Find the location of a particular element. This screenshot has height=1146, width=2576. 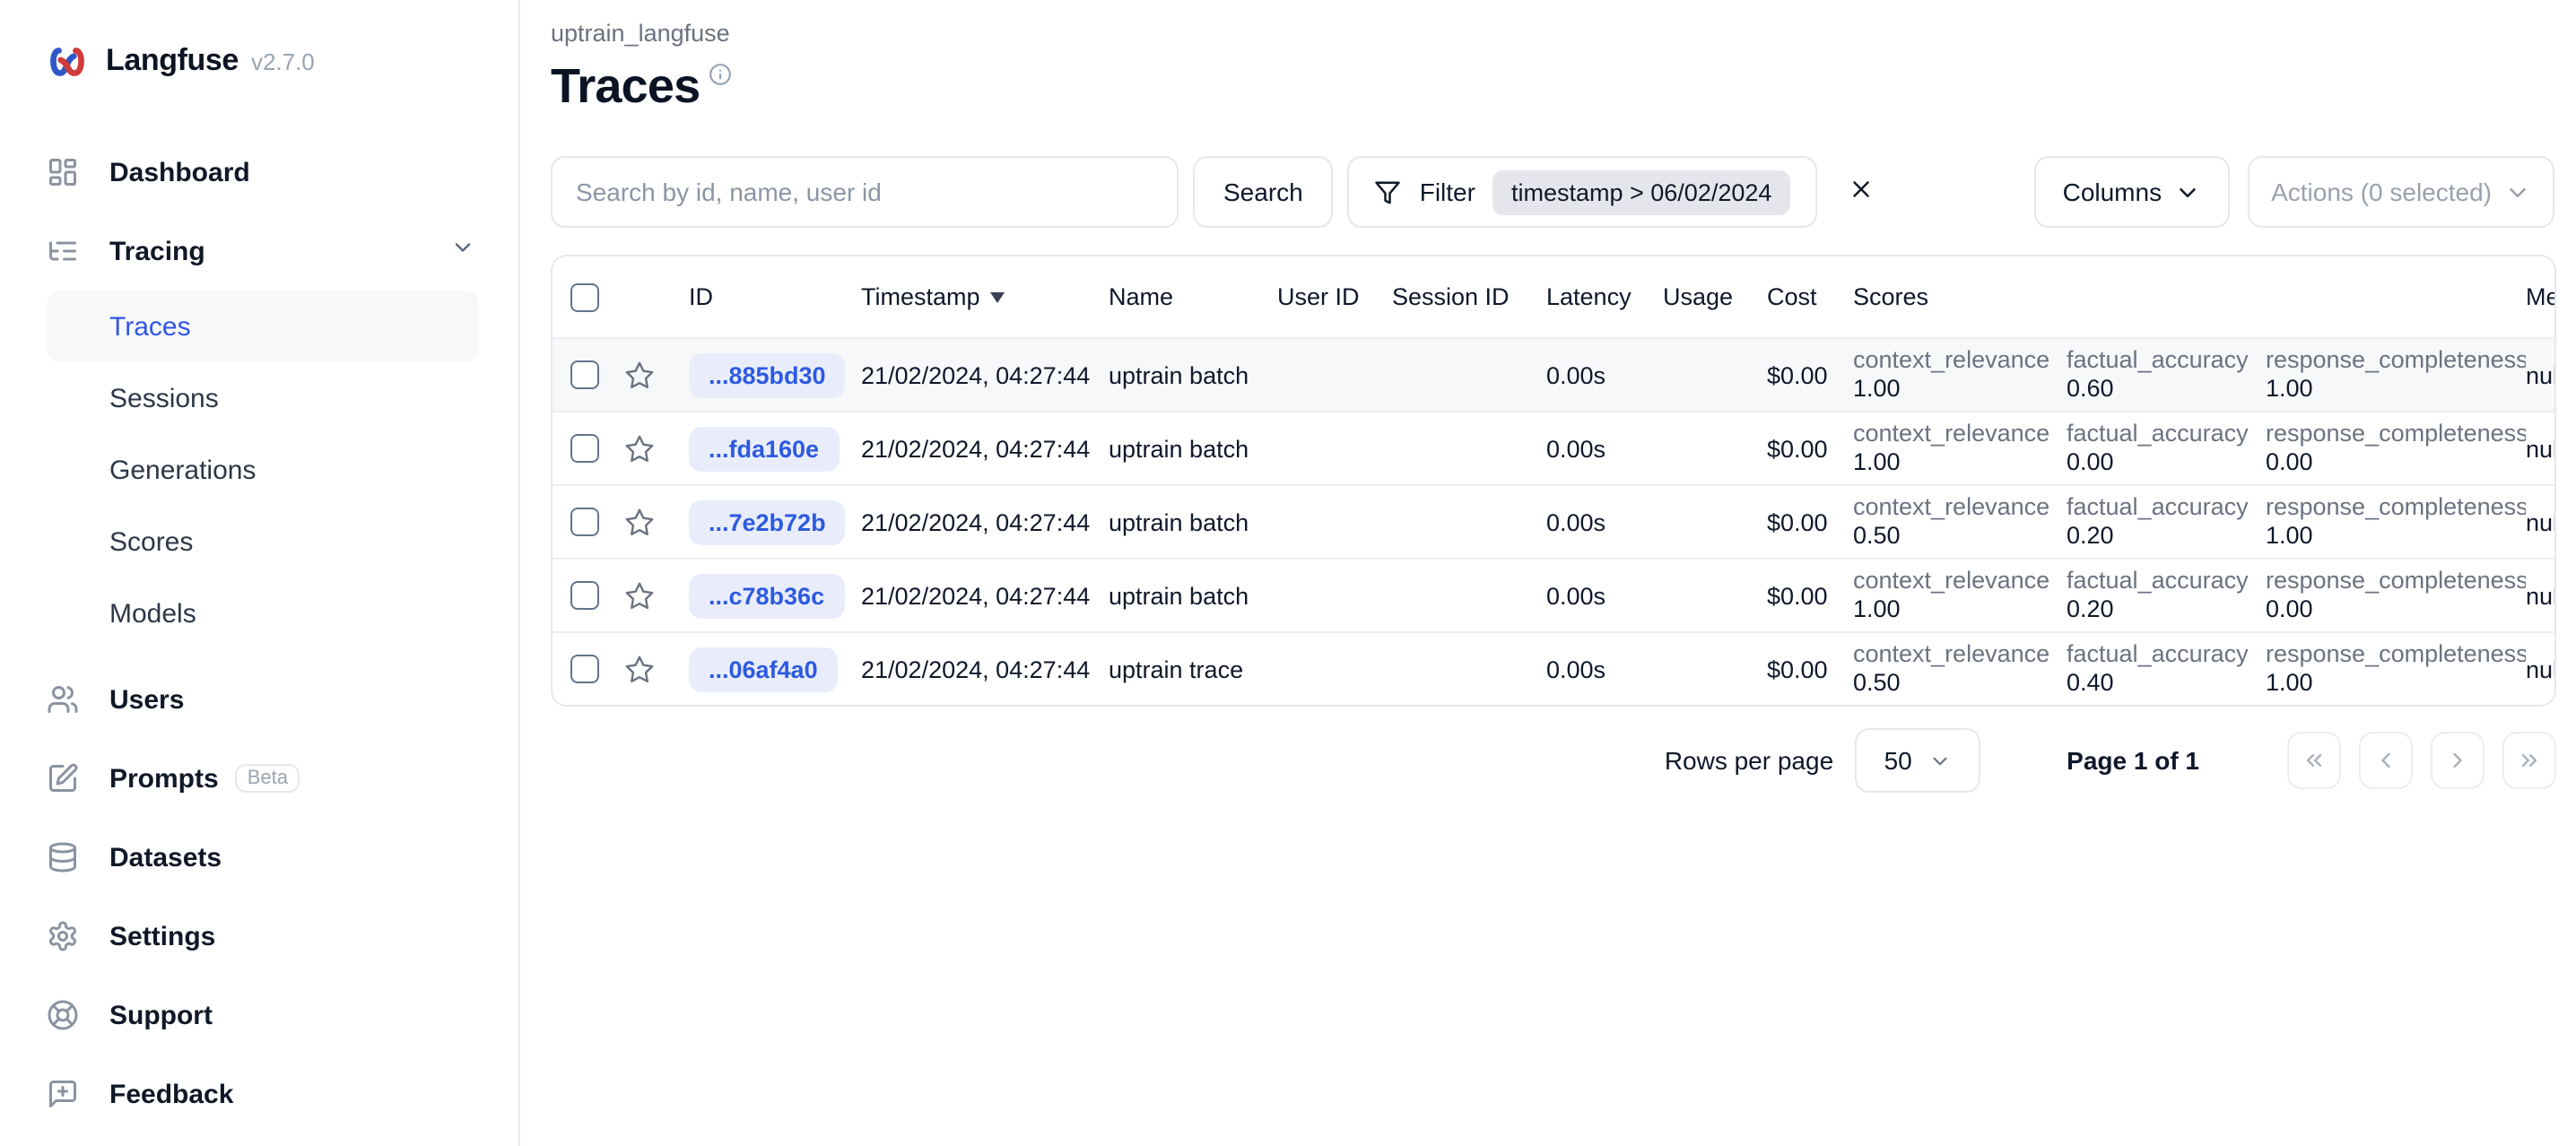

rows-per-page-label: Rows per page is located at coordinates (1749, 760).